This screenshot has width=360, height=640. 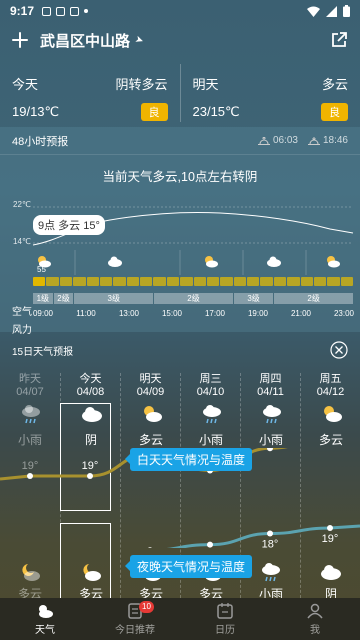 What do you see at coordinates (263, 140) in the screenshot?
I see `sunrise-icon` at bounding box center [263, 140].